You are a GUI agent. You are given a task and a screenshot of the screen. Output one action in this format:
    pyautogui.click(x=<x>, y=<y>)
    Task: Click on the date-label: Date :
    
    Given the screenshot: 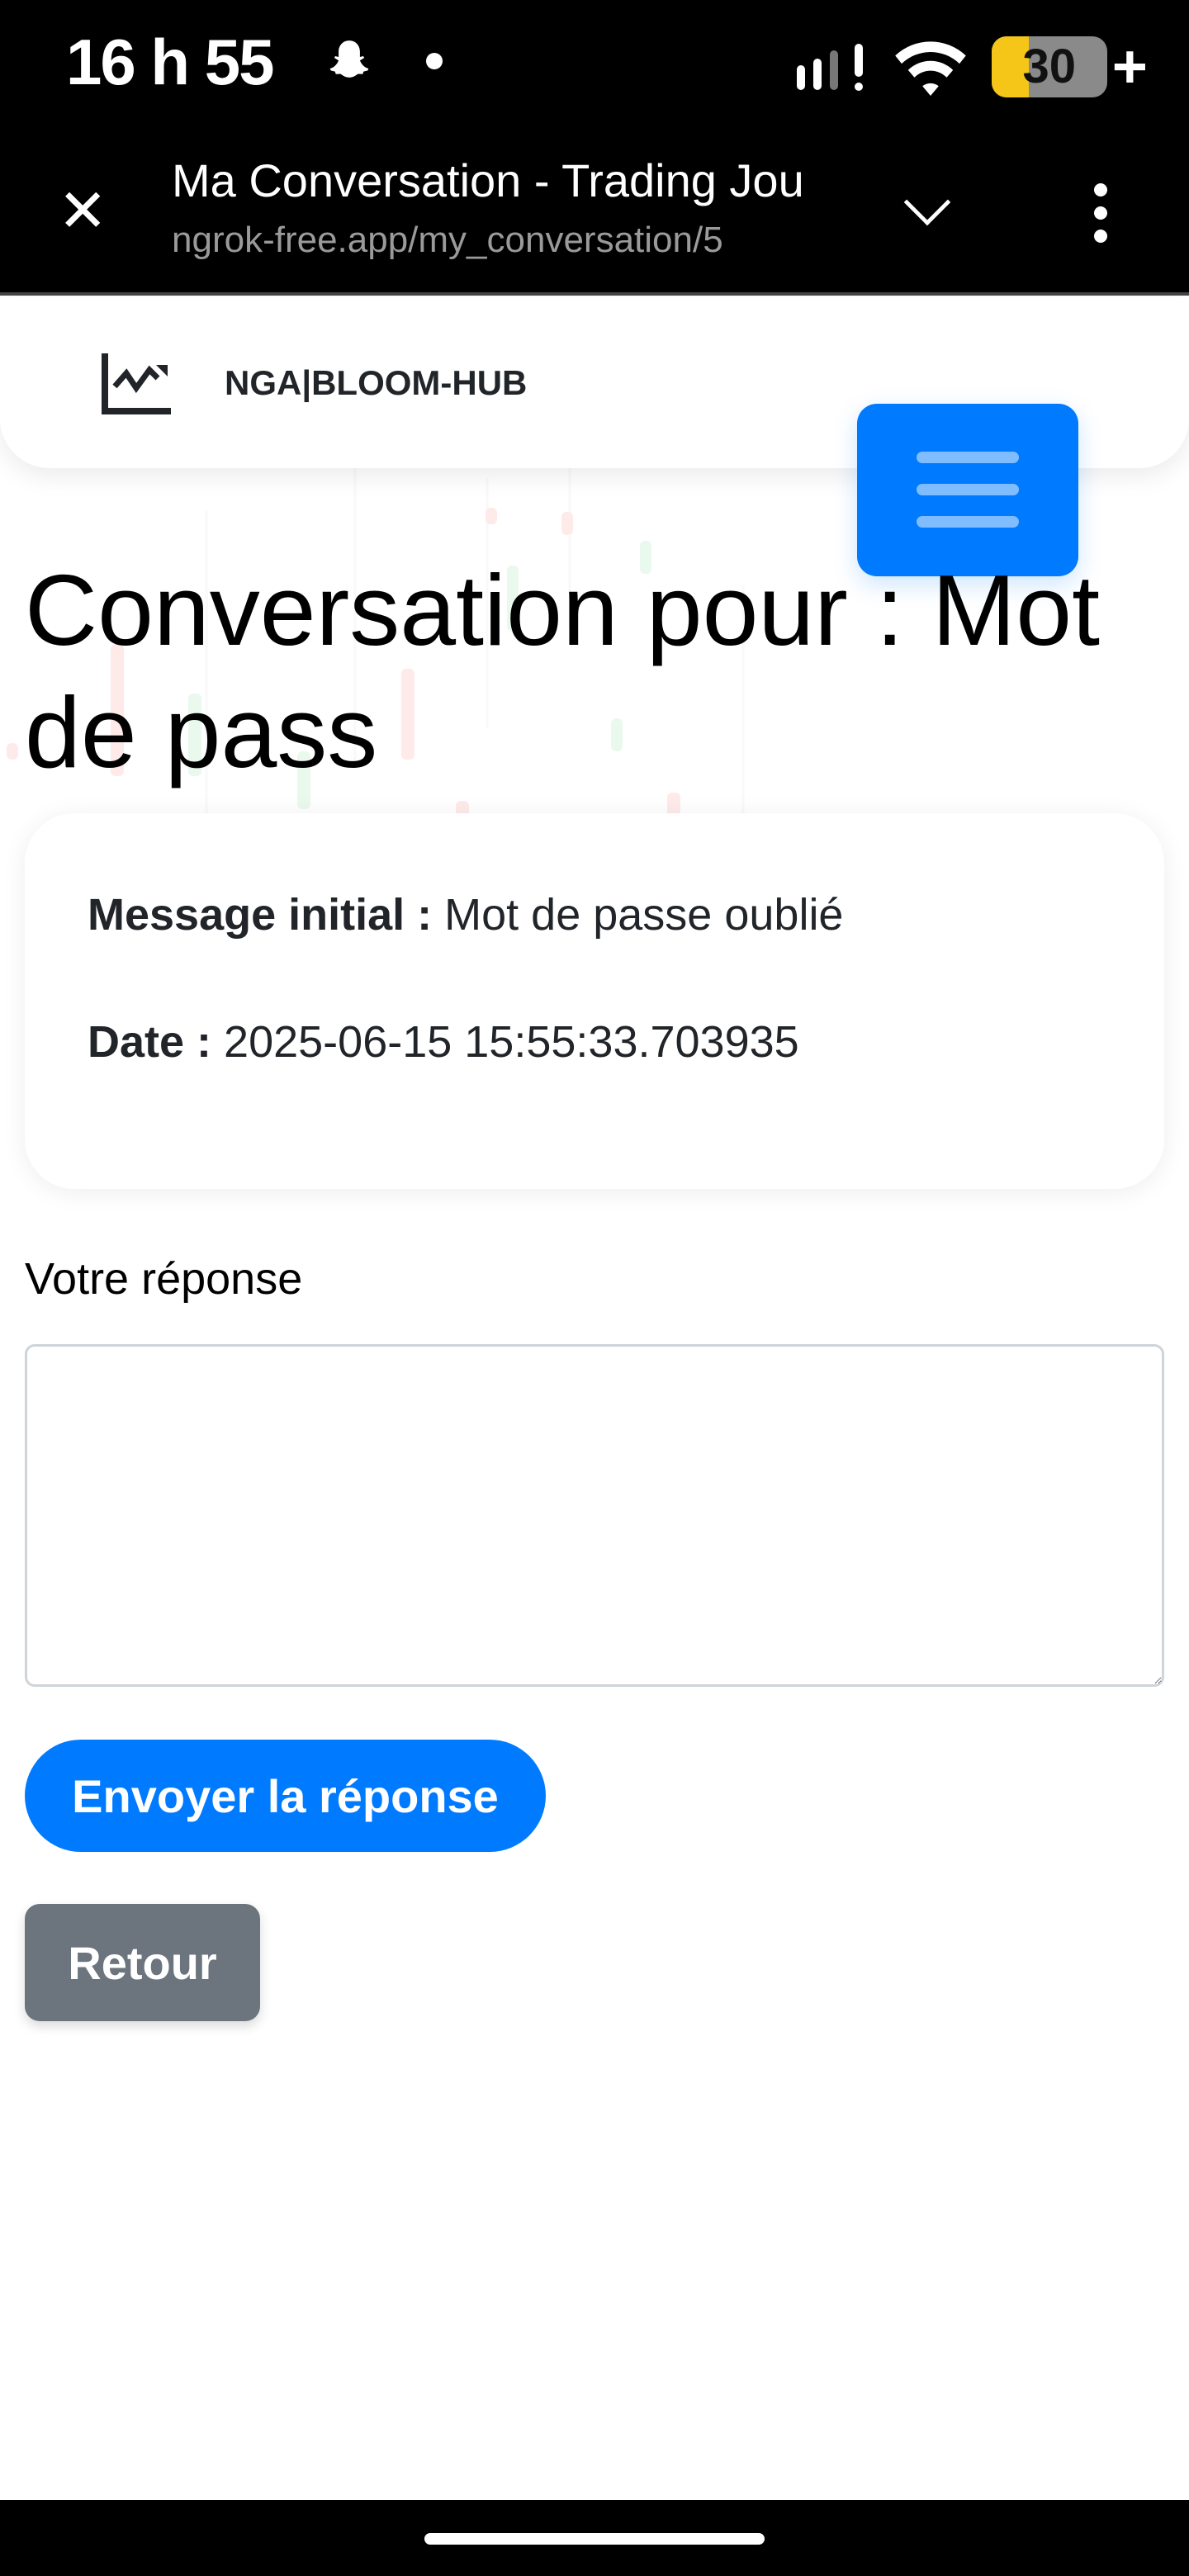 What is the action you would take?
    pyautogui.click(x=150, y=1042)
    